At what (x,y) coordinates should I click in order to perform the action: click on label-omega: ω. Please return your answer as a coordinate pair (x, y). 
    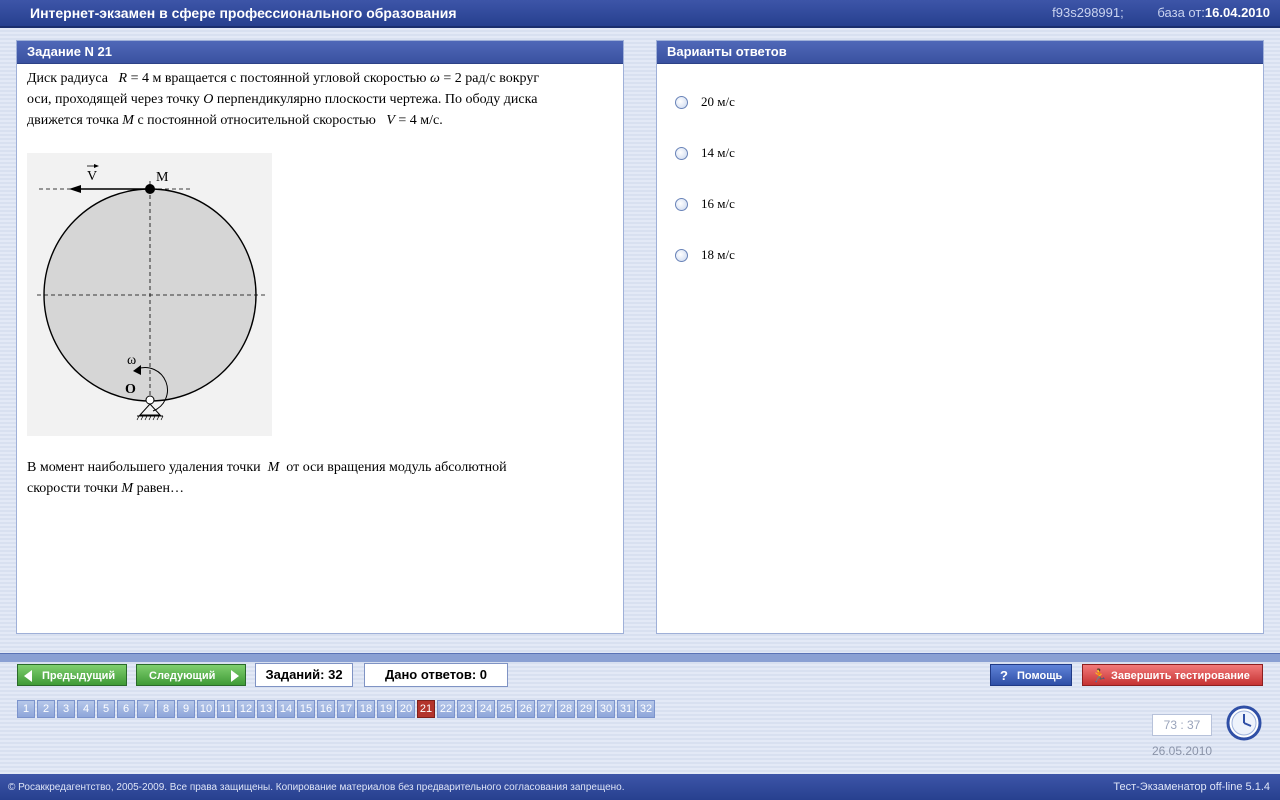
    Looking at the image, I should click on (131, 360).